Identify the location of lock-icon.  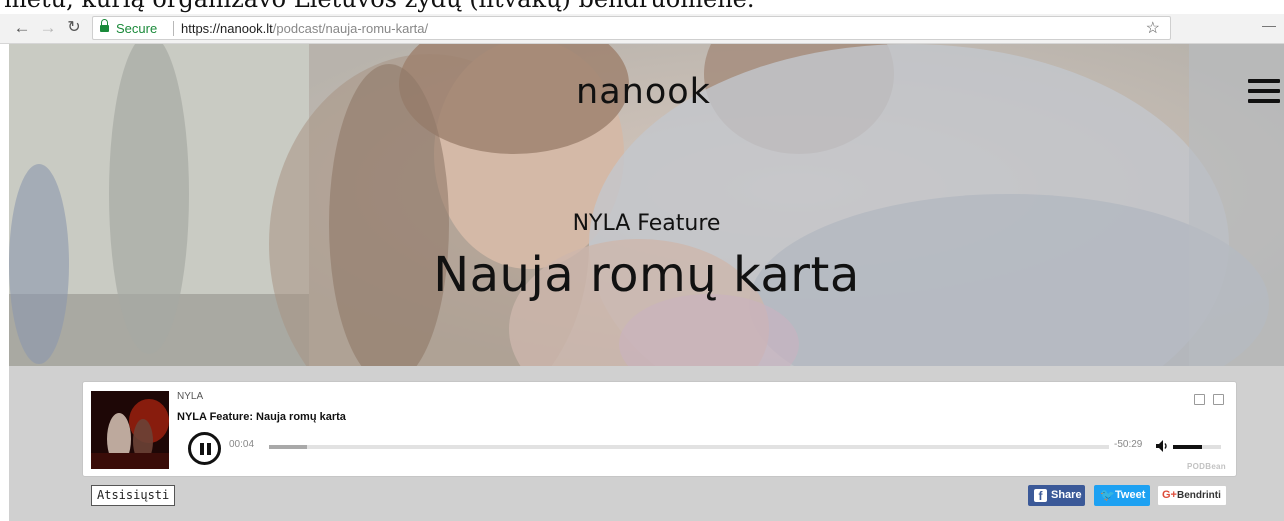
(104, 26).